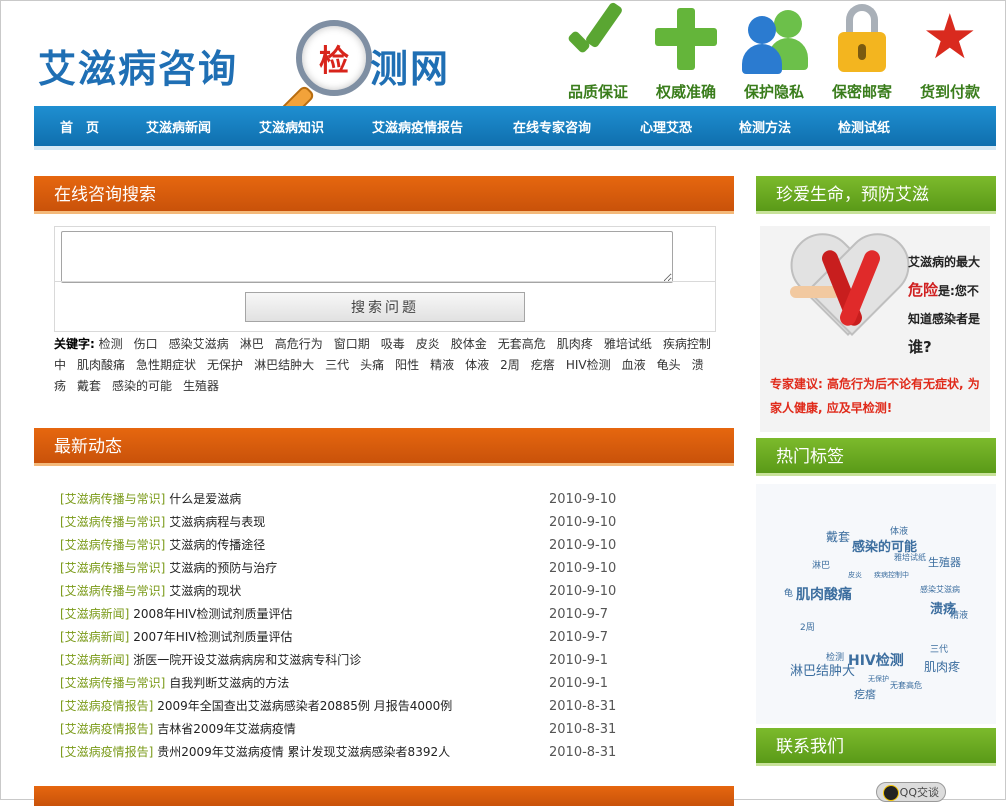  Describe the element at coordinates (821, 564) in the screenshot. I see `tag-link: 淋巴` at that location.